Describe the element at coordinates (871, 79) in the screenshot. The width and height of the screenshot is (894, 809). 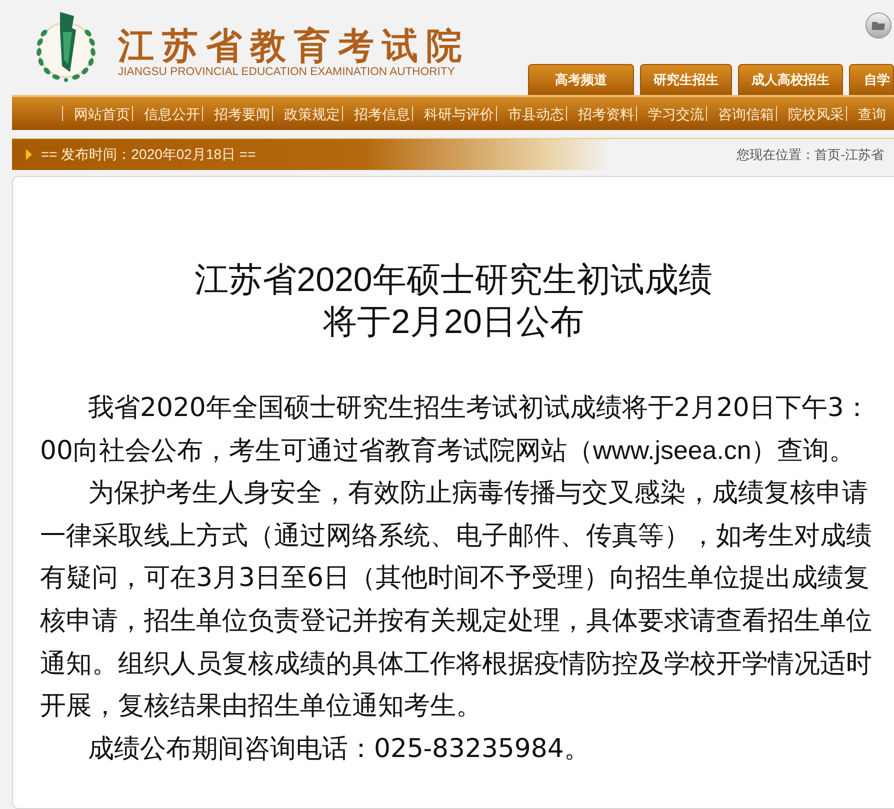
I see `channel-tab: 自学` at that location.